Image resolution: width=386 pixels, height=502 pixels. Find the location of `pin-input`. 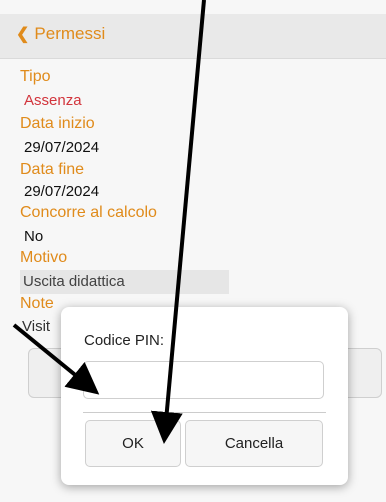

pin-input is located at coordinates (203, 380).